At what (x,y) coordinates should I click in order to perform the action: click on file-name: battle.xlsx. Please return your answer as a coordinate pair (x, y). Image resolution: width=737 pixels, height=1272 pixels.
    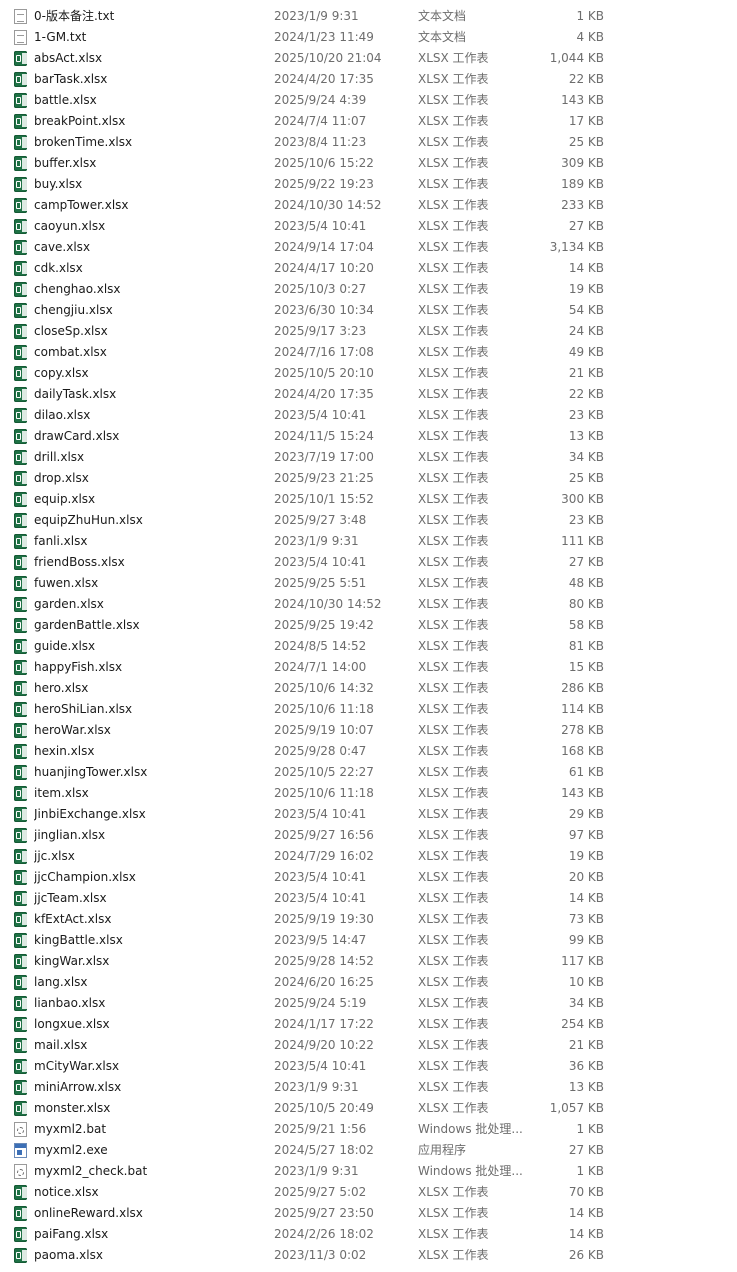
    Looking at the image, I should click on (150, 100).